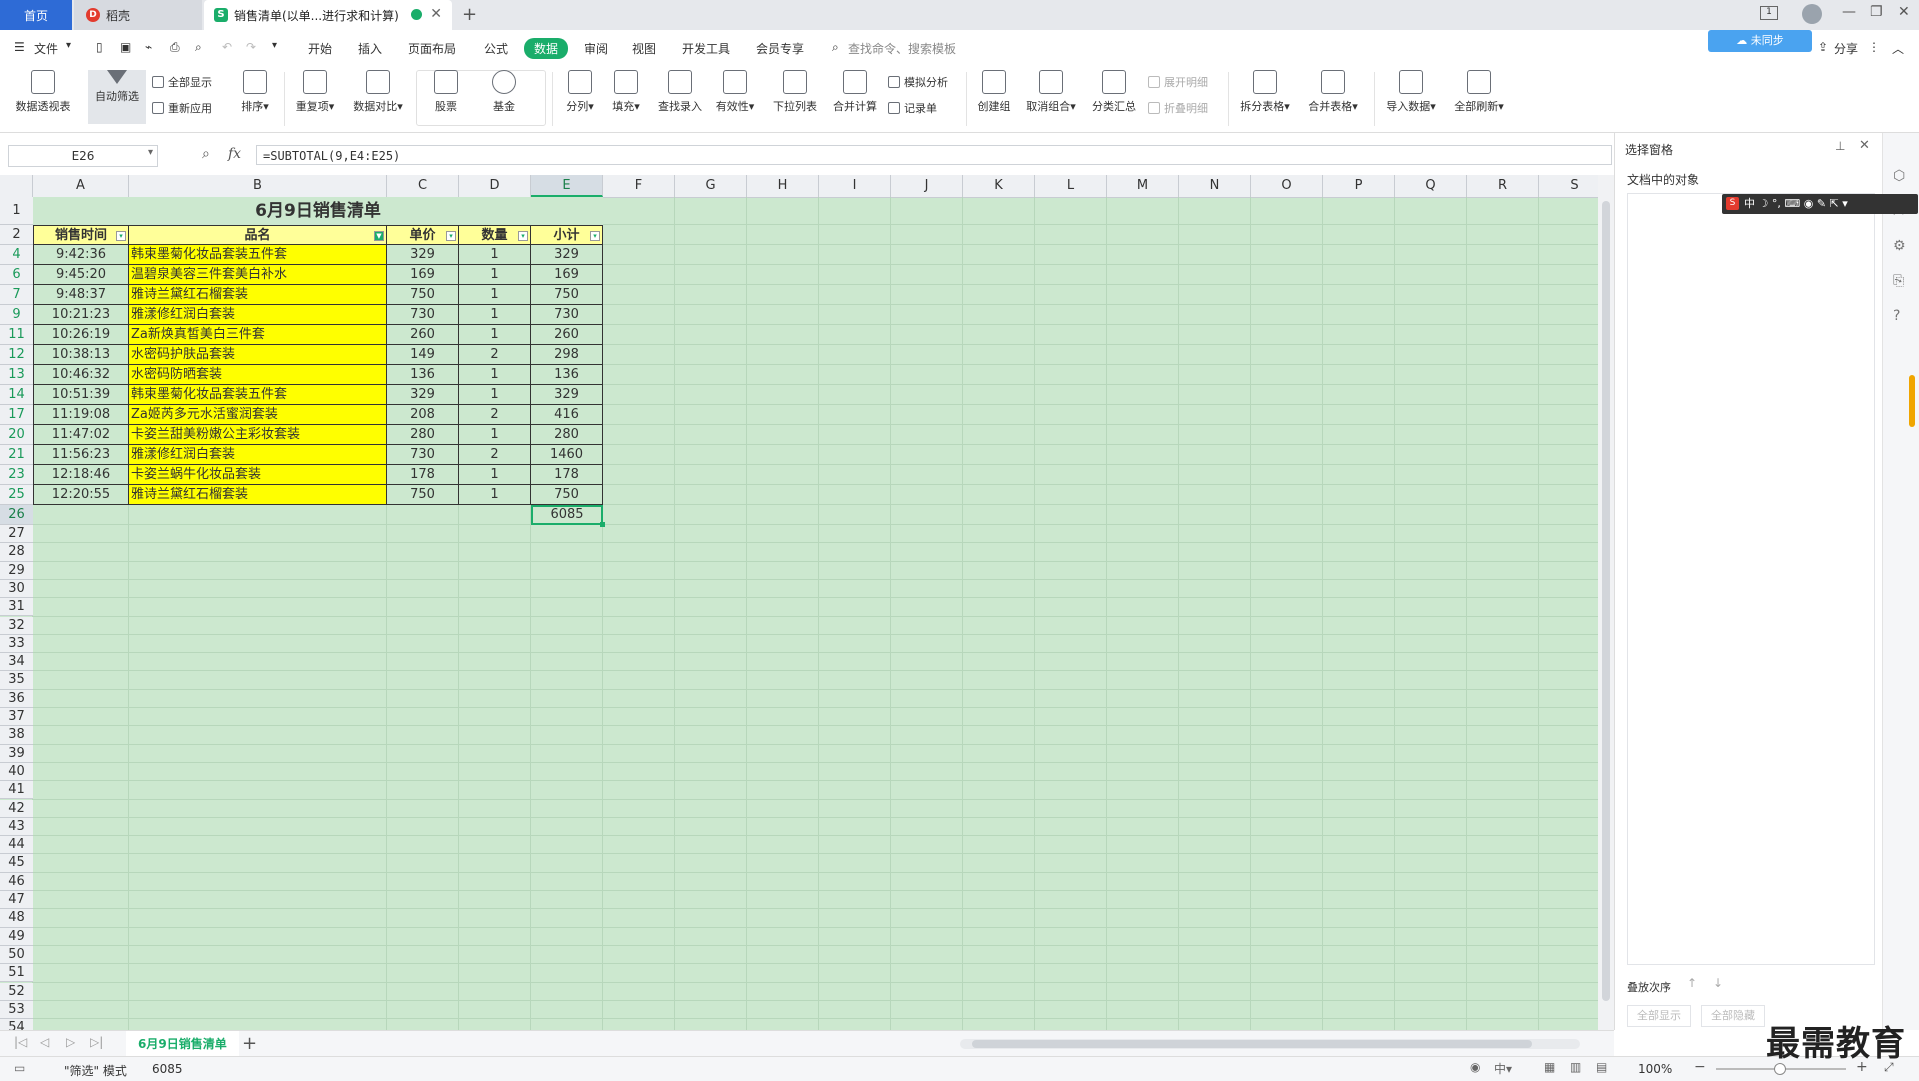 Image resolution: width=1919 pixels, height=1081 pixels. I want to click on name-box-dropdown-icon: ▾, so click(150, 152).